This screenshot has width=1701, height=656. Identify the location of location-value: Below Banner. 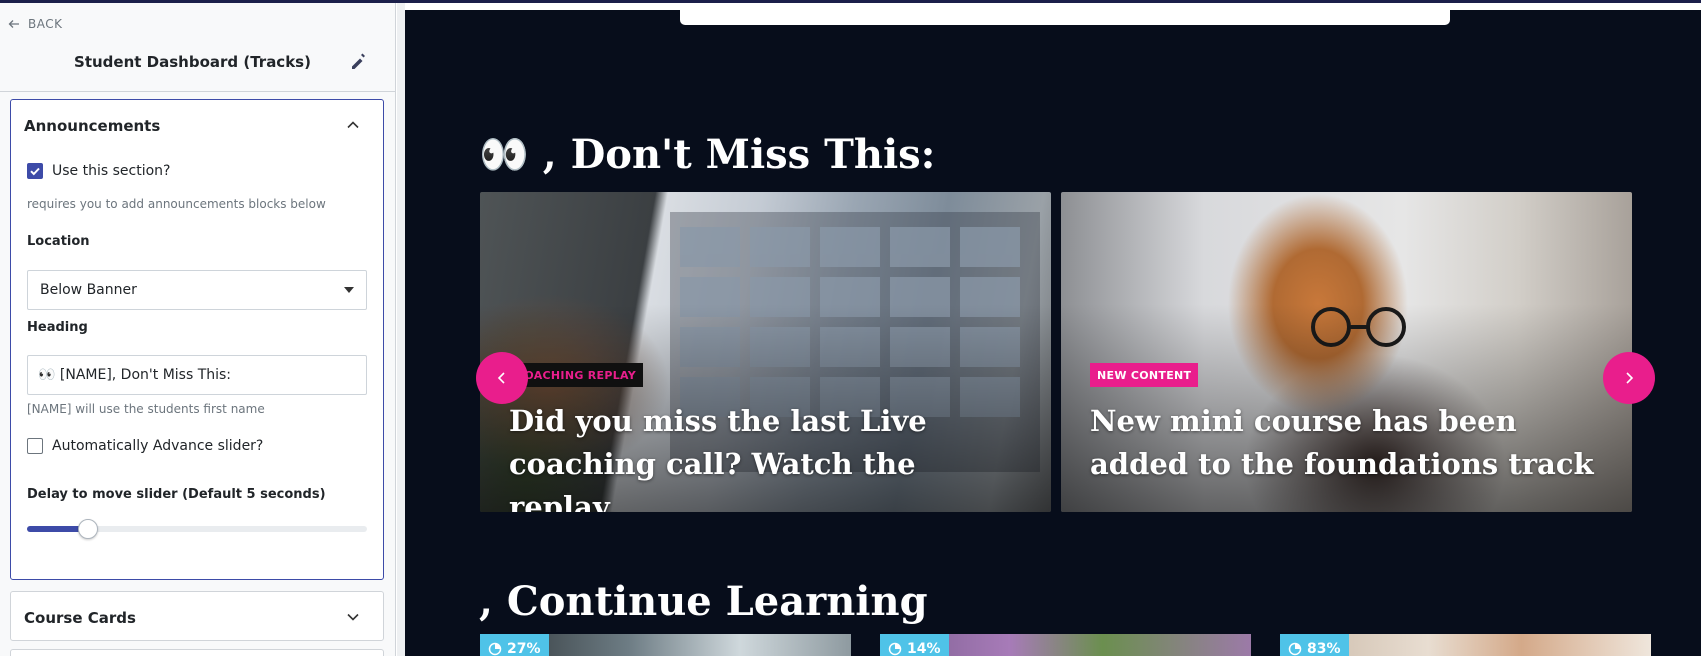
(88, 290).